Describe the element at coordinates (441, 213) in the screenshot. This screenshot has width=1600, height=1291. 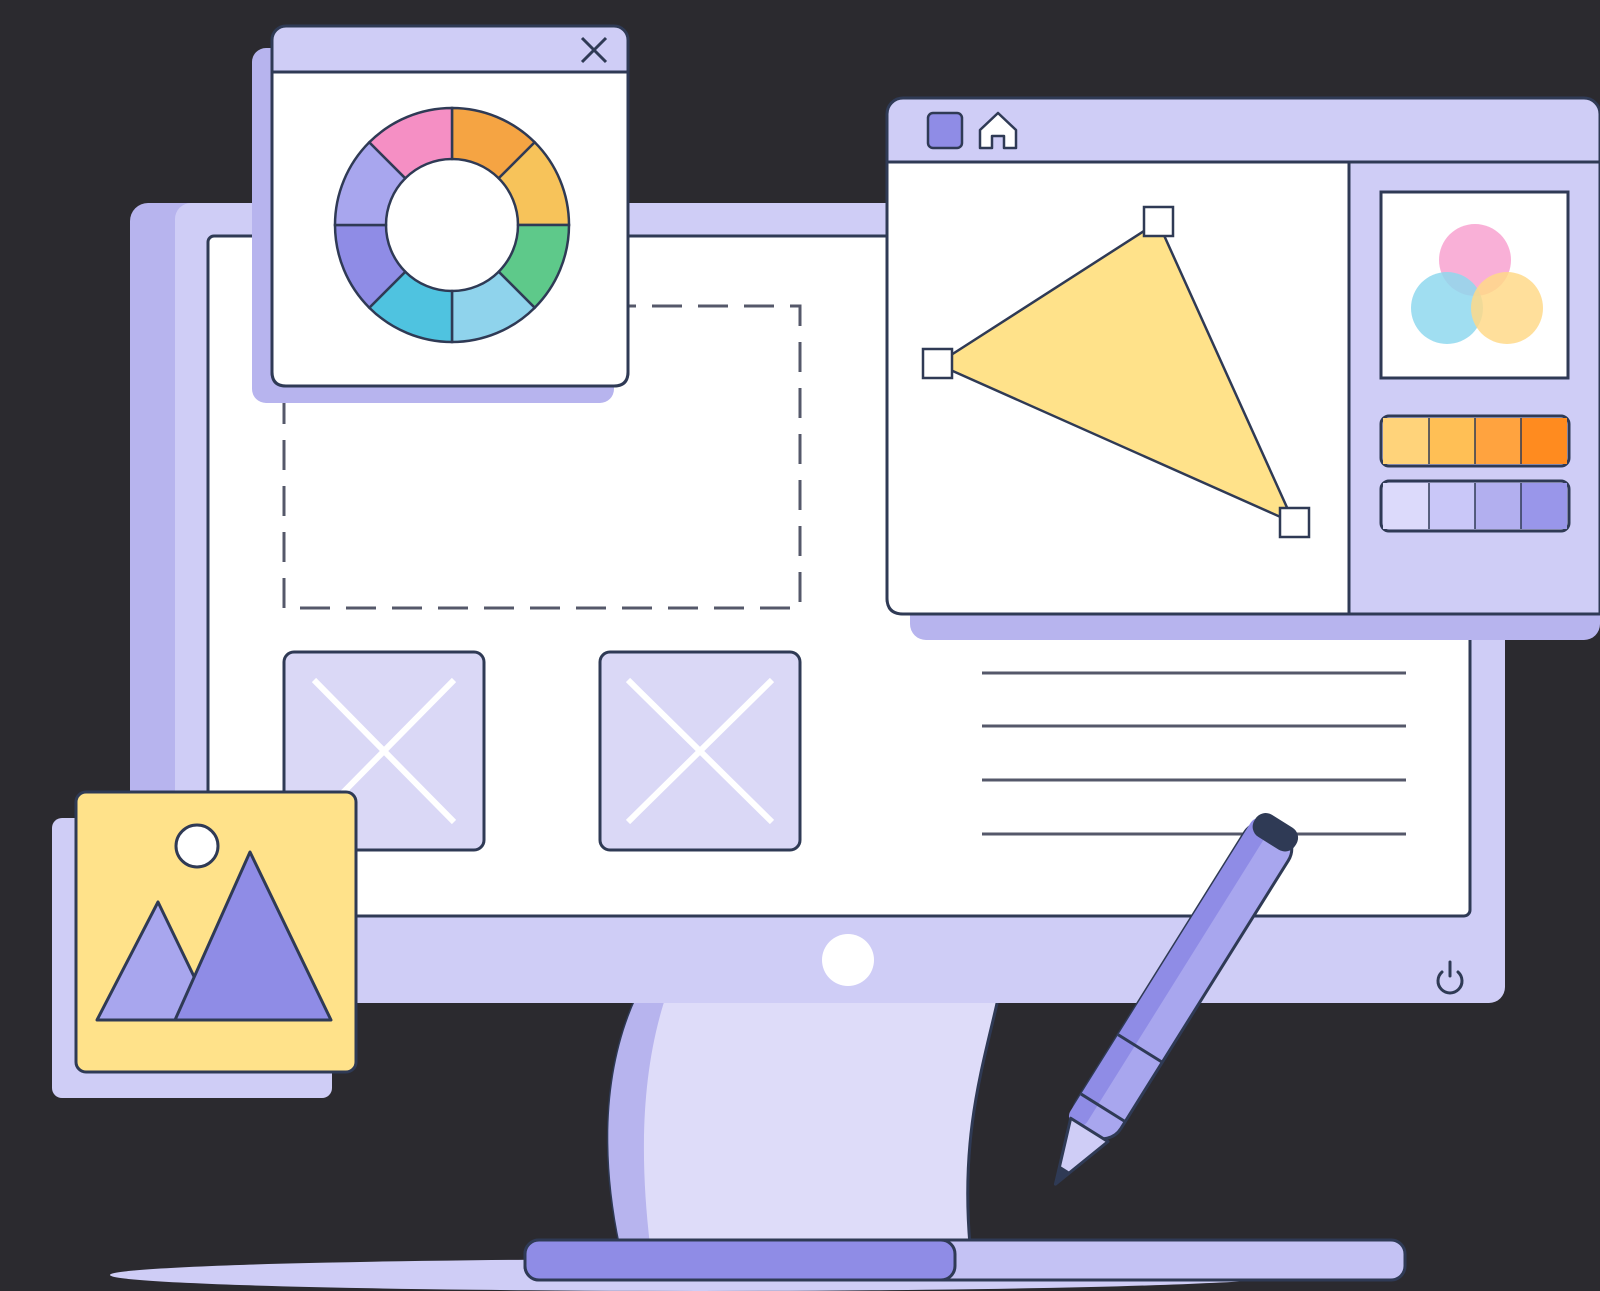
I see `color-wheel-window` at that location.